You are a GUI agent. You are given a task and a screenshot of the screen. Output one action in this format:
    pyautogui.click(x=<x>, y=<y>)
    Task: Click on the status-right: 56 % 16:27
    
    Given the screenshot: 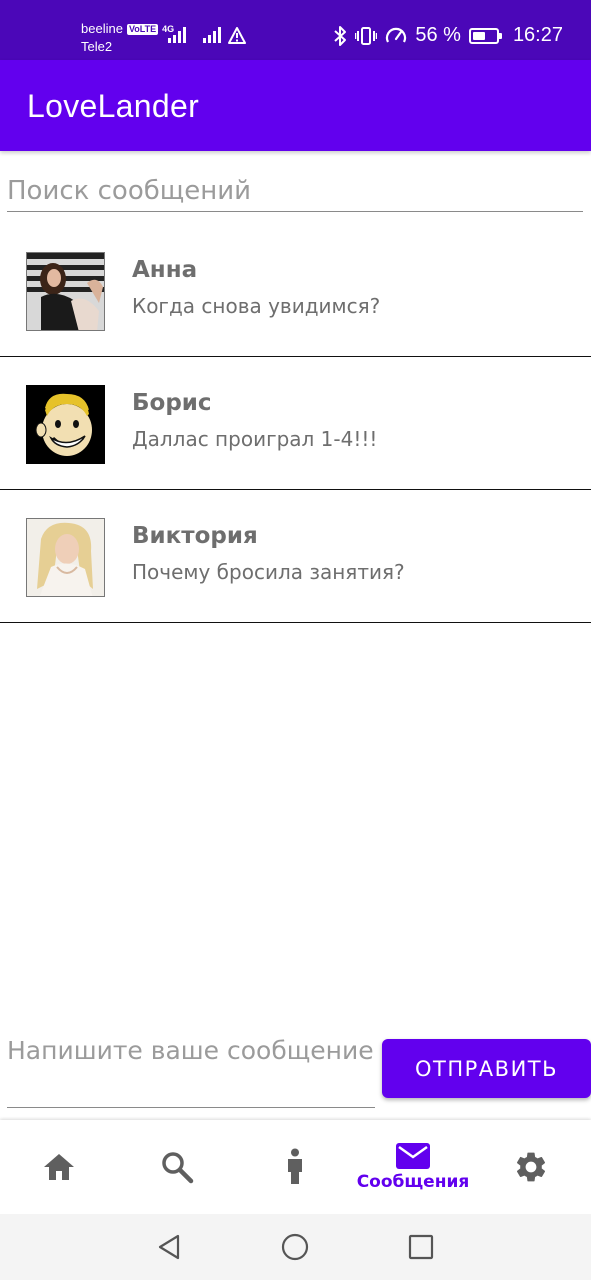 What is the action you would take?
    pyautogui.click(x=448, y=35)
    